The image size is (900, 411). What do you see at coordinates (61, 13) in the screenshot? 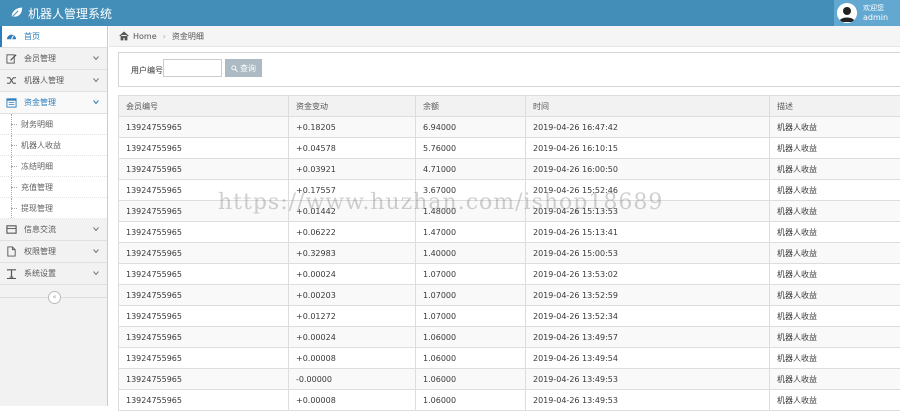
I see `app-brand: 机器人管理系统` at bounding box center [61, 13].